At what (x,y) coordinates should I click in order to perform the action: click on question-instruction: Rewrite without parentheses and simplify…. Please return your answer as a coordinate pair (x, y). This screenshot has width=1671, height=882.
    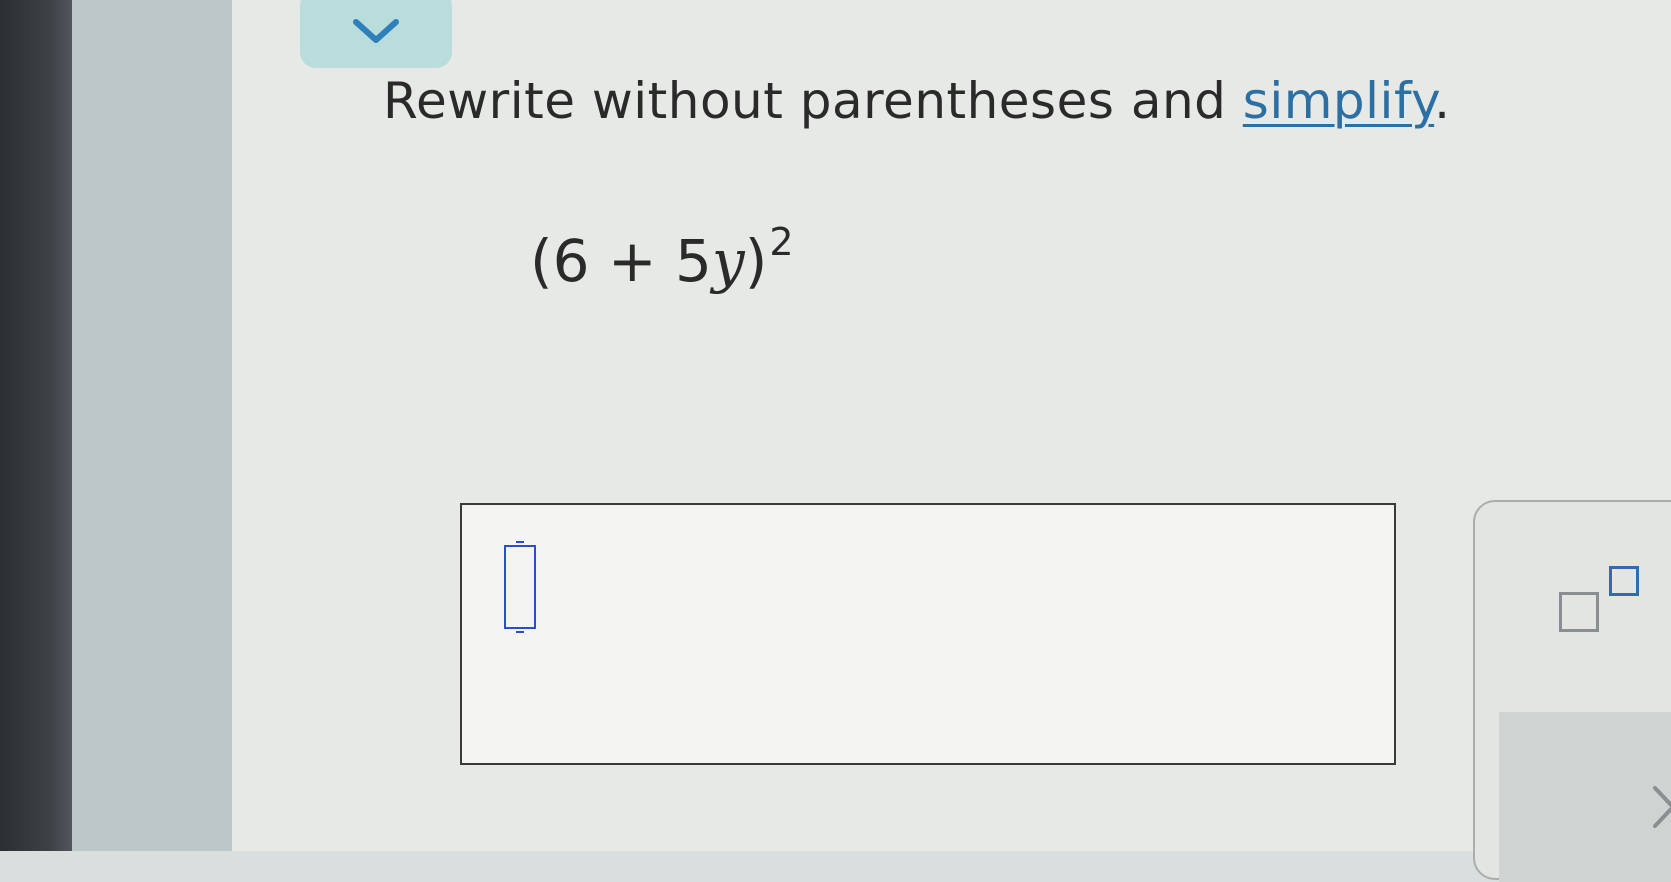
    Looking at the image, I should click on (917, 101).